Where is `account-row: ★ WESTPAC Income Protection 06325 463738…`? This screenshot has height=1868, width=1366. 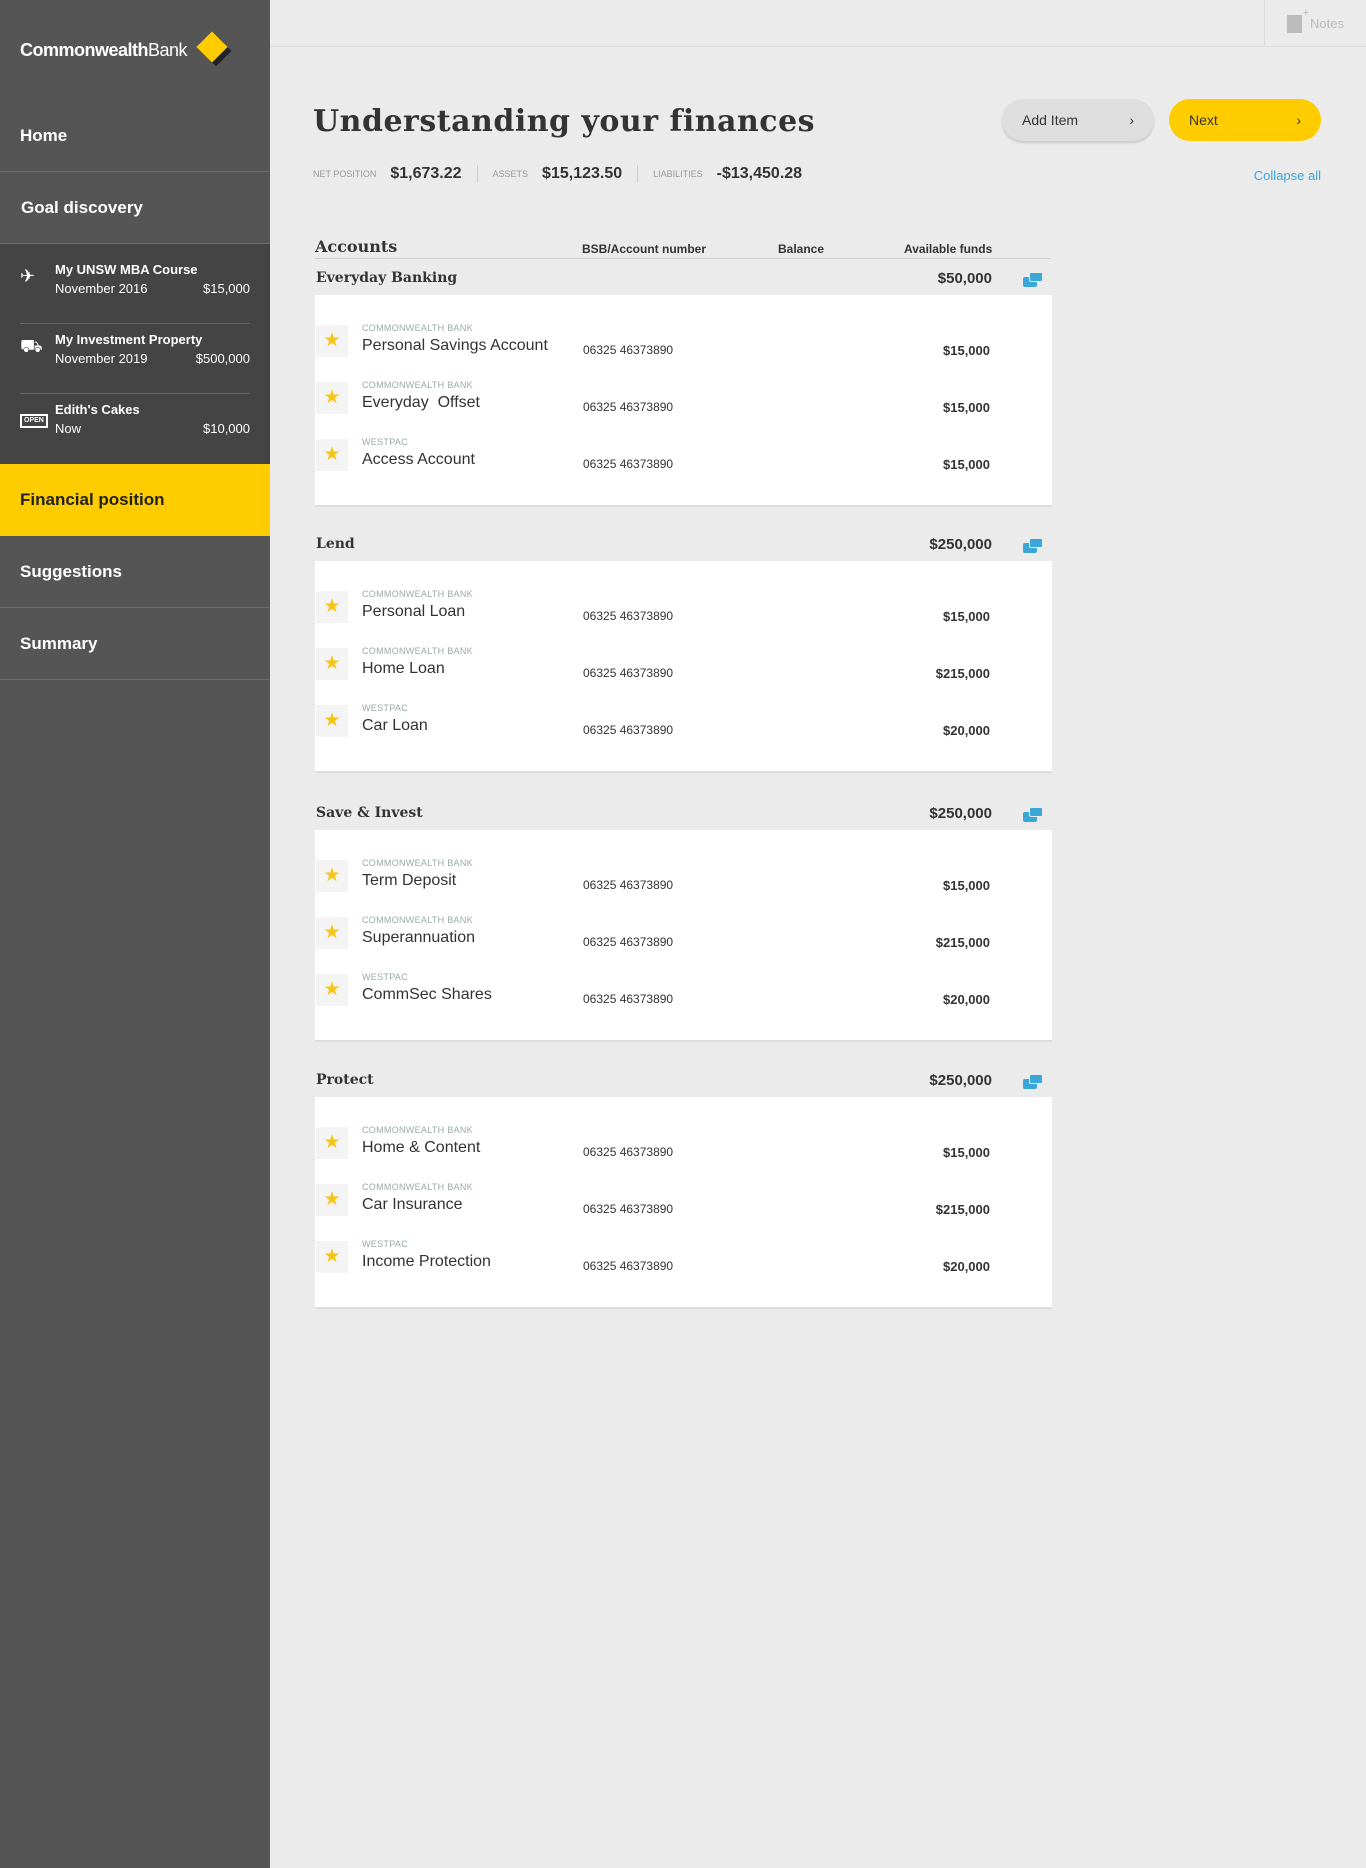
account-row: ★ WESTPAC Income Protection 06325 463738… is located at coordinates (683, 1267).